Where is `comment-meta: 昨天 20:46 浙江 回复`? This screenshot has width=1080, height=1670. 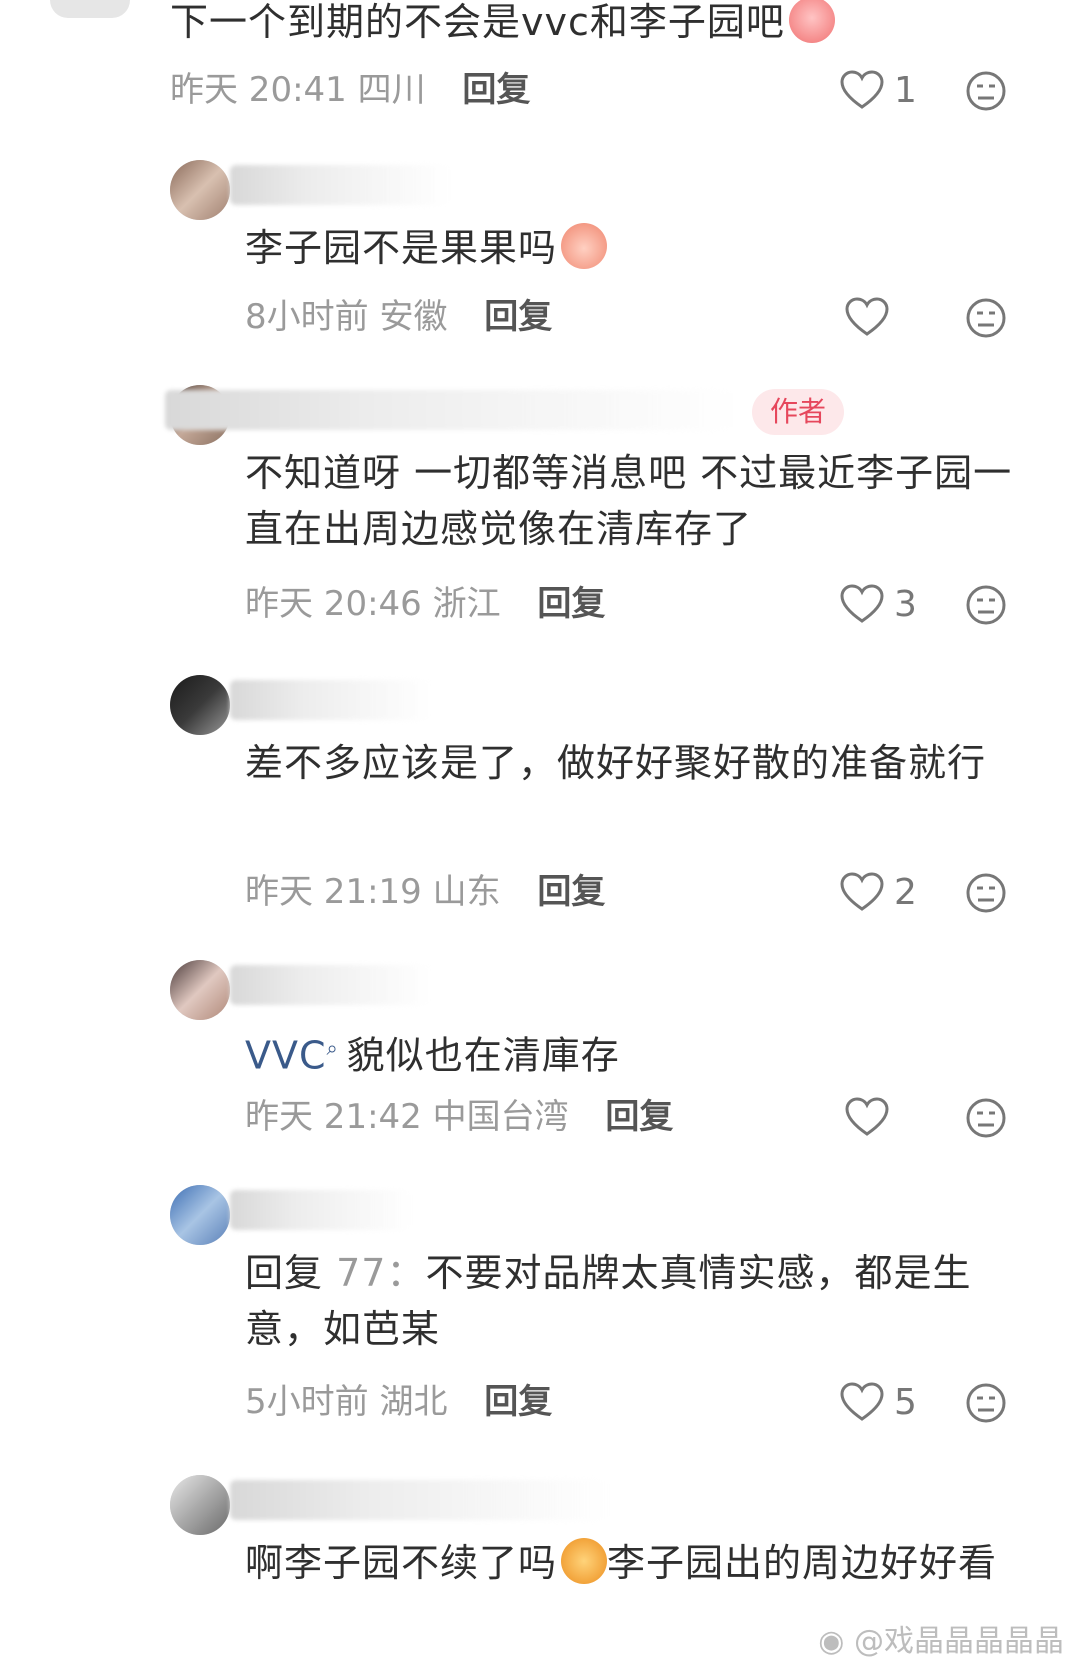
comment-meta: 昨天 20:46 浙江 回复 is located at coordinates (425, 604).